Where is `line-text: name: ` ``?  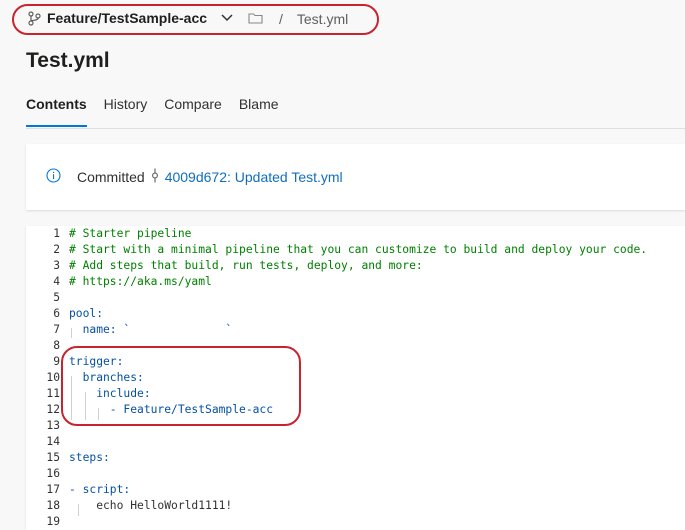 line-text: name: ` ` is located at coordinates (151, 329).